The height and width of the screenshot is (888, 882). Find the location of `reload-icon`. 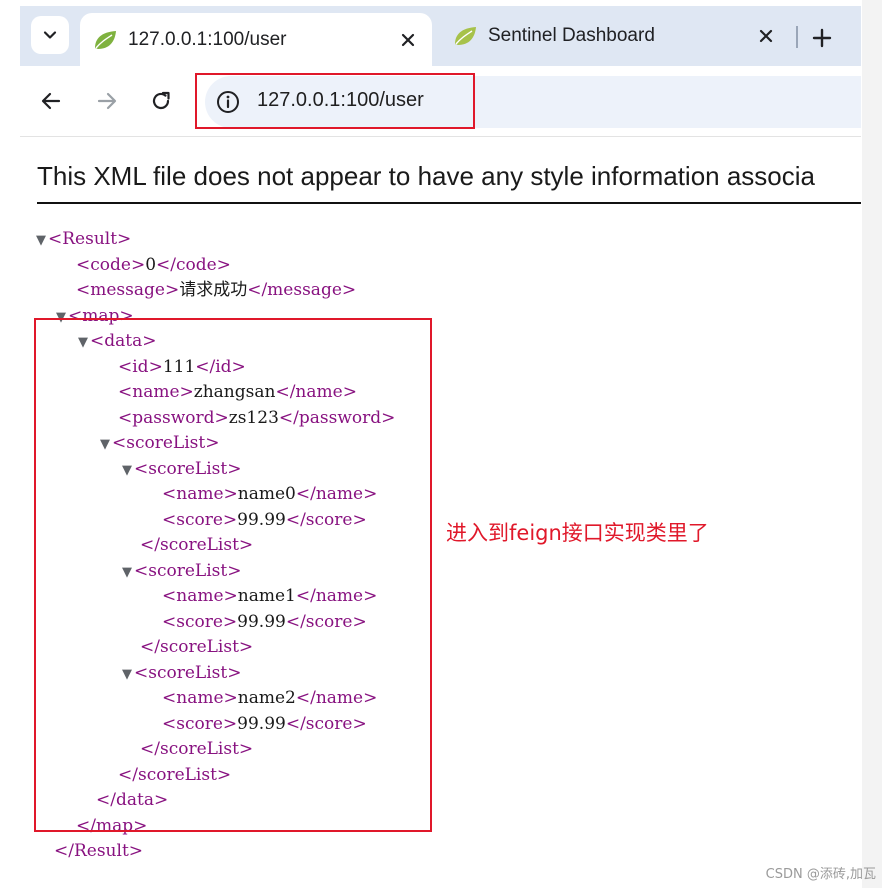

reload-icon is located at coordinates (161, 100).